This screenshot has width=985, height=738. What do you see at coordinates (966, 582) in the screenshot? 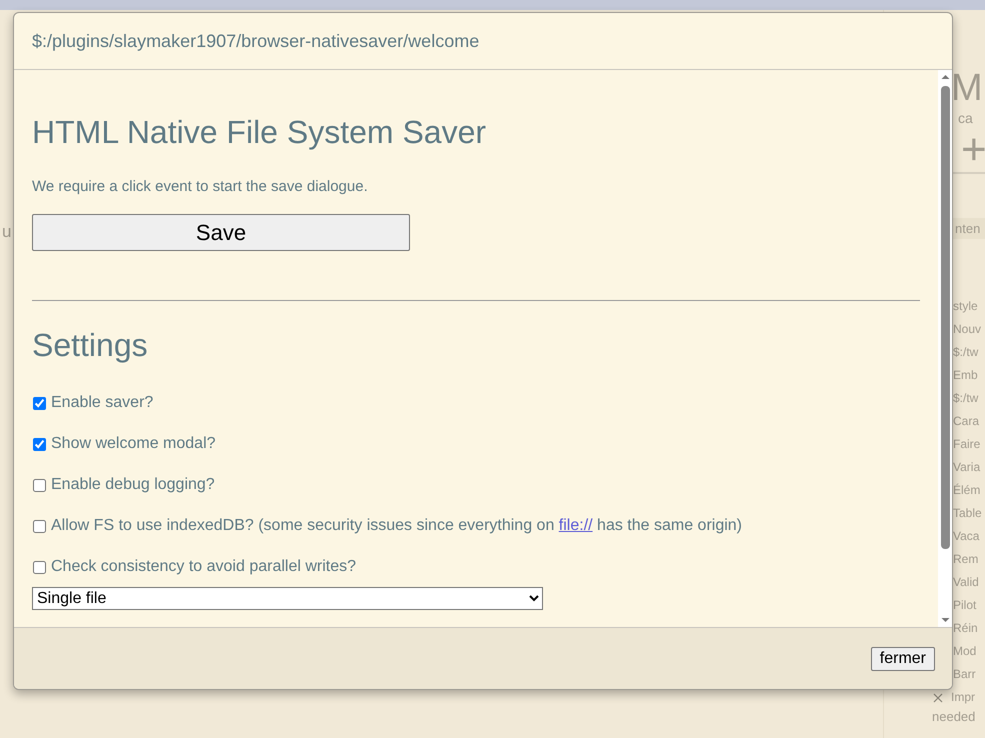
I see `sidebar-item: Valid` at bounding box center [966, 582].